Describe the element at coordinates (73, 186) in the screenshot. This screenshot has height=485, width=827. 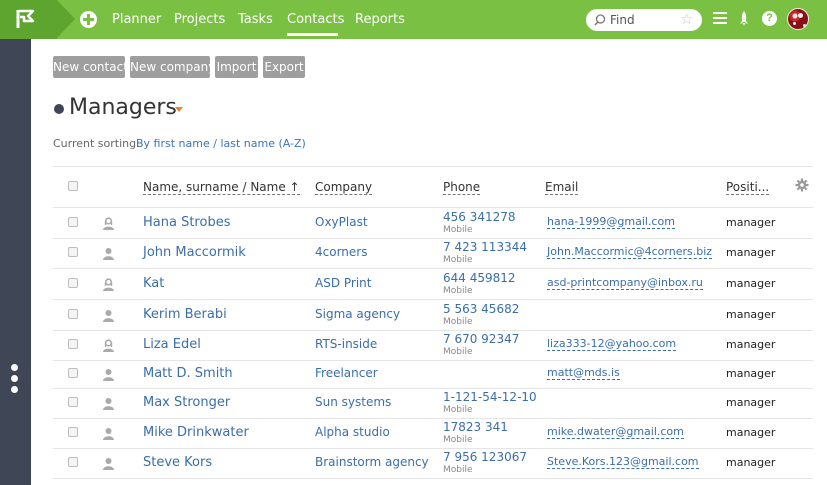
I see `select-all-checkbox` at that location.